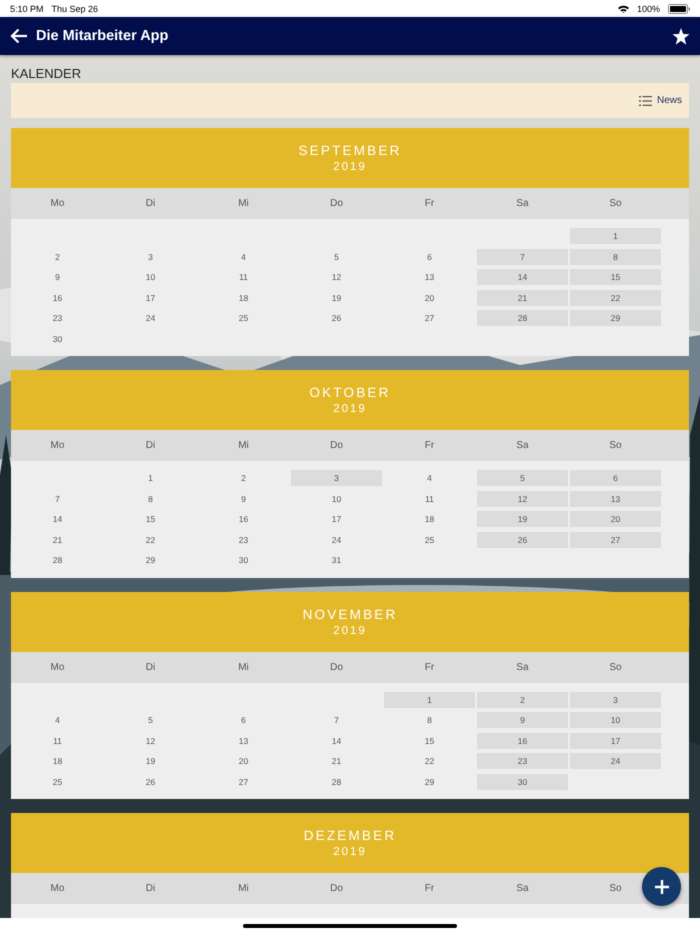 This screenshot has height=934, width=700. I want to click on page-title: KALENDER, so click(46, 73).